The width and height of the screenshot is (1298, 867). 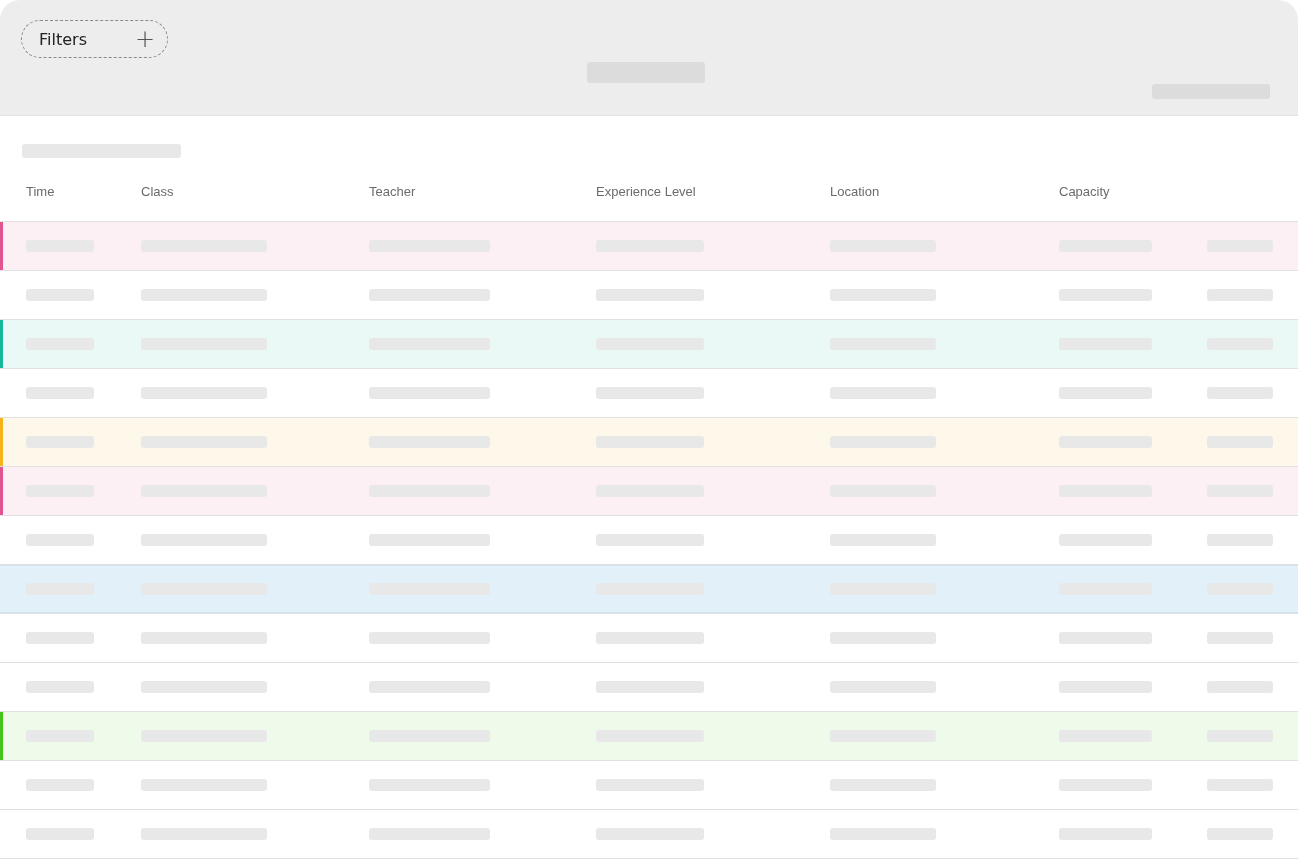 I want to click on column-header: Capacity, so click(x=1085, y=191).